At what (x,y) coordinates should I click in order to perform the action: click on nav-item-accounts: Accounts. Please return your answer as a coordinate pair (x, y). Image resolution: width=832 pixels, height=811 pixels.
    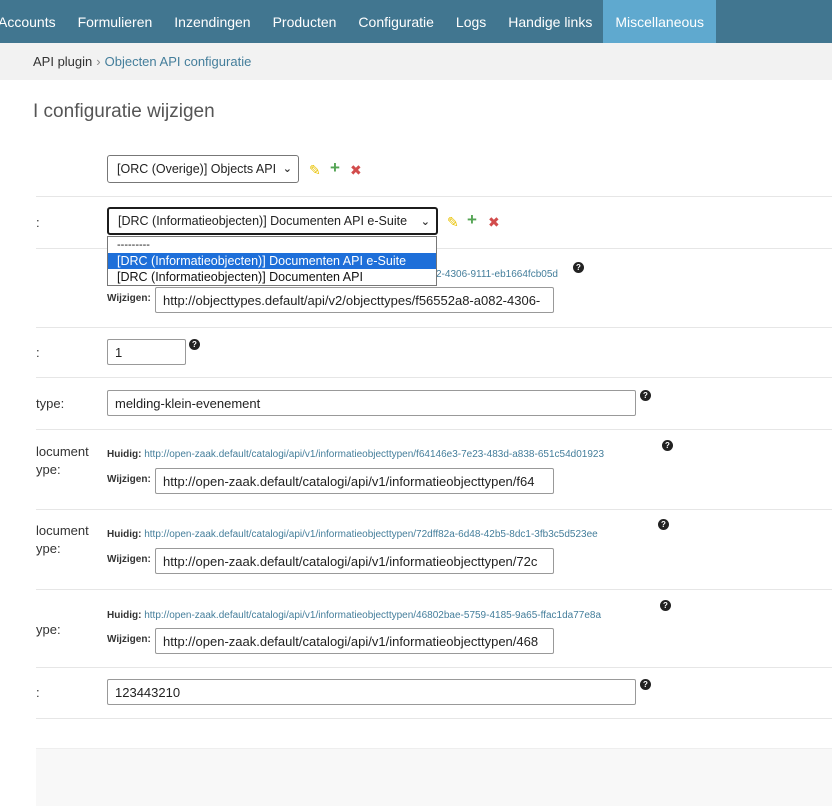
    Looking at the image, I should click on (33, 21).